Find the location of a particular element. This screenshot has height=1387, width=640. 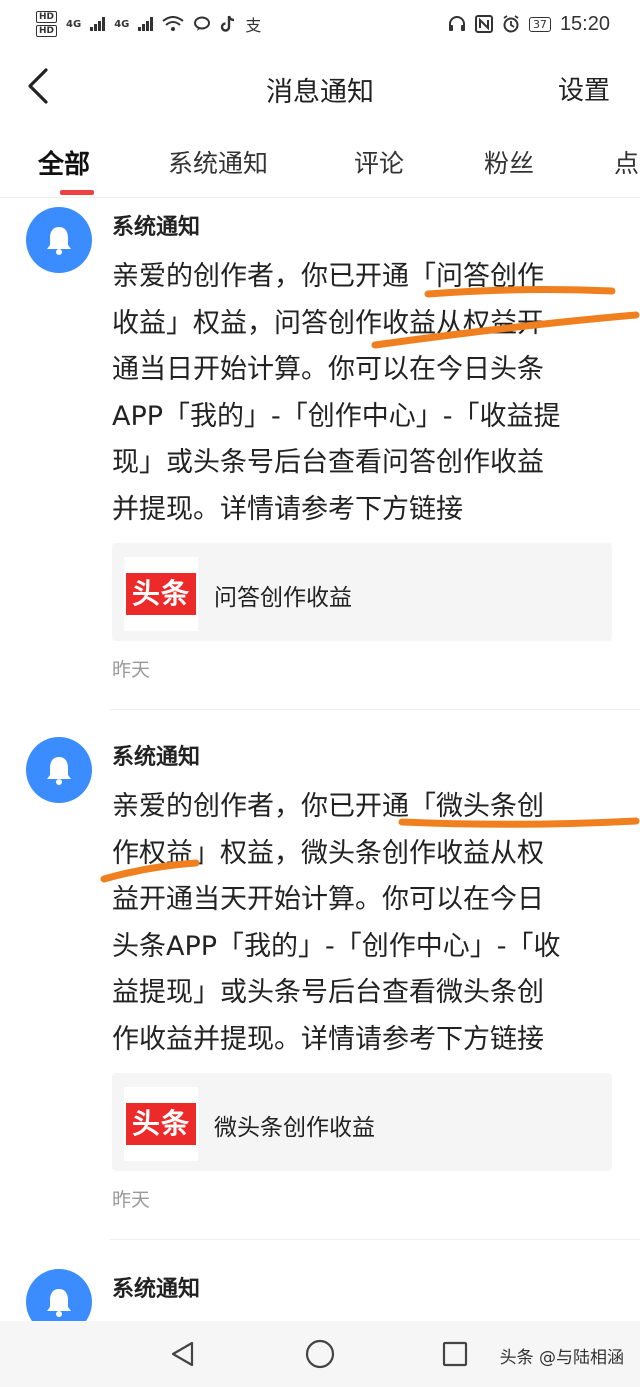

tab-system-notice: 系统通知 is located at coordinates (218, 162).